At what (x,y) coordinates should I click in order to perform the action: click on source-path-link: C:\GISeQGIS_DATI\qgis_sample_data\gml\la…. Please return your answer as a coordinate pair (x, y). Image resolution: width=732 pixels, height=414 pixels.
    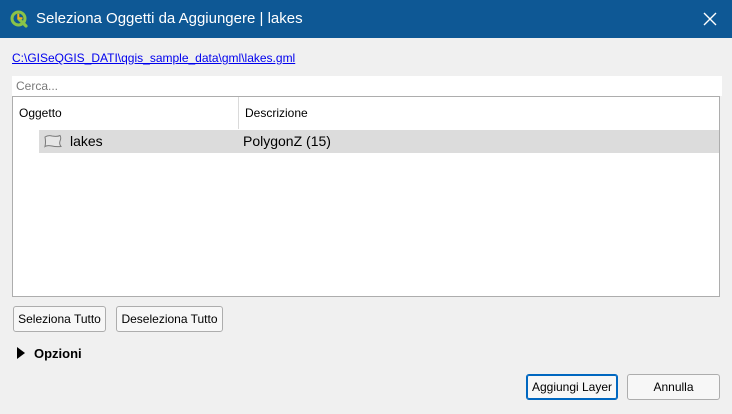
    Looking at the image, I should click on (153, 58).